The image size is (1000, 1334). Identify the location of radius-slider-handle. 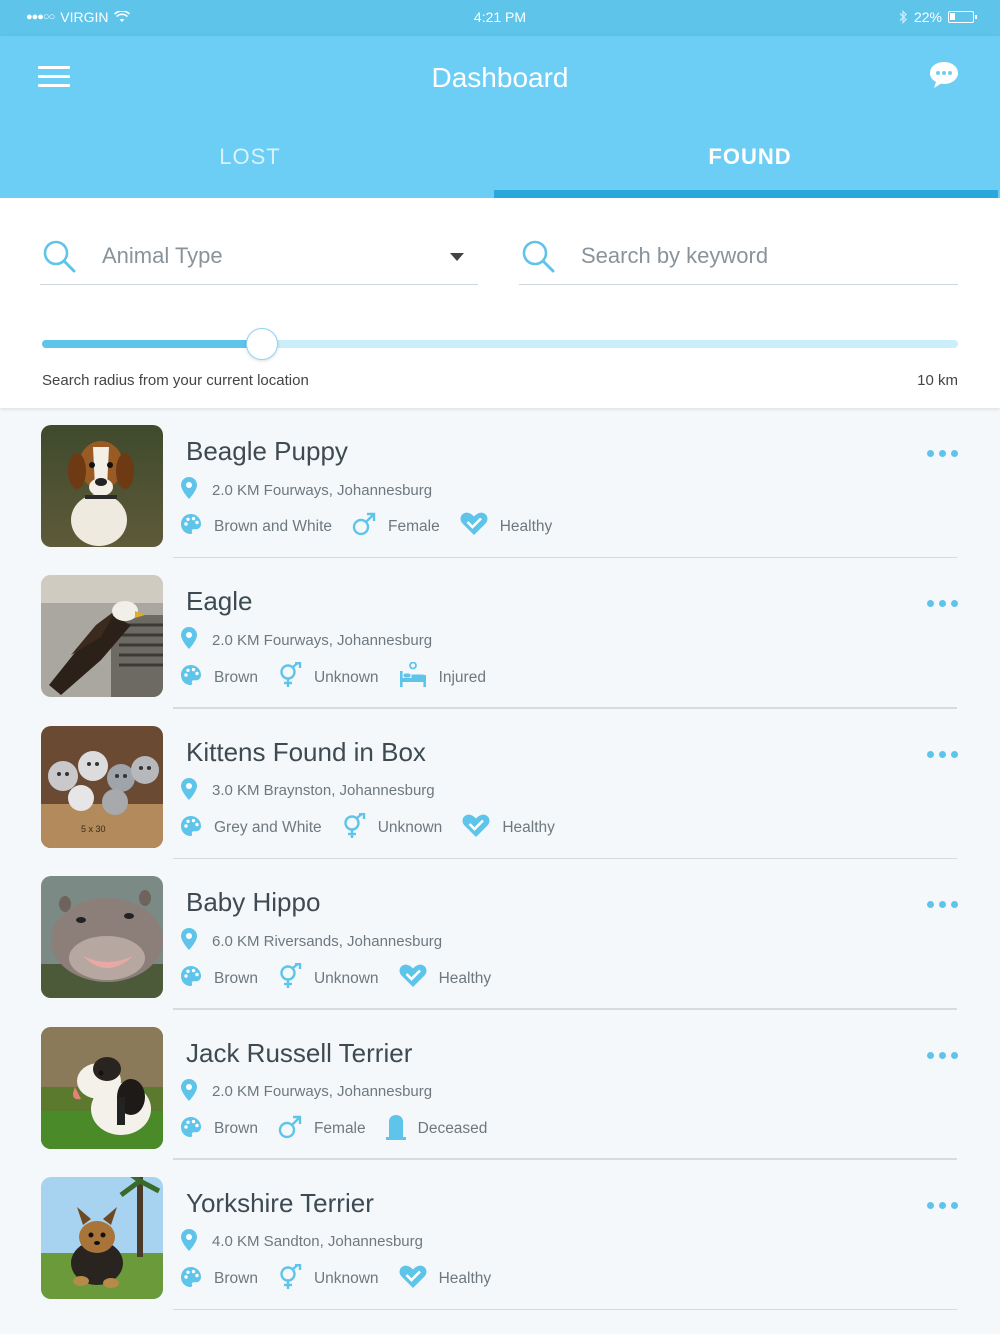
(261, 344).